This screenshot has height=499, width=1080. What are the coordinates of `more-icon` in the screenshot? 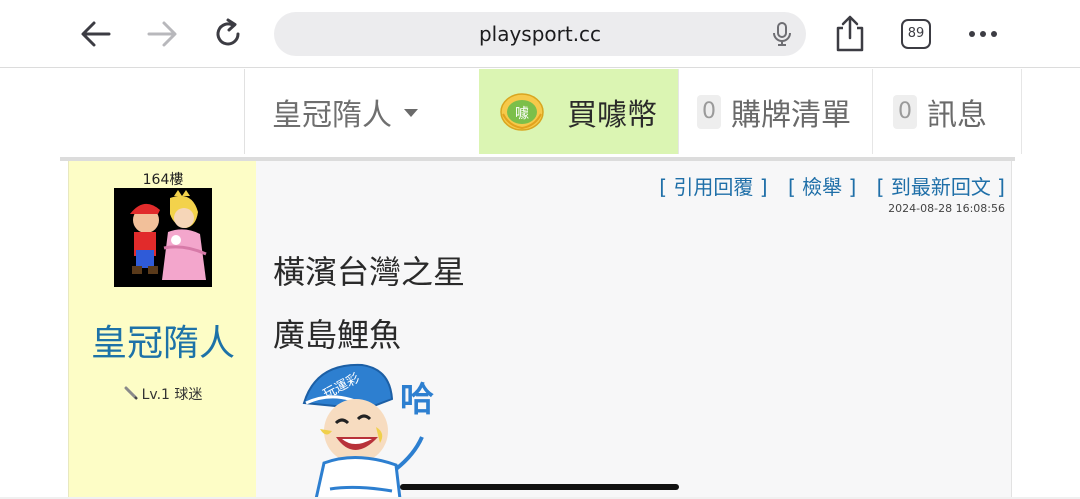 It's located at (983, 34).